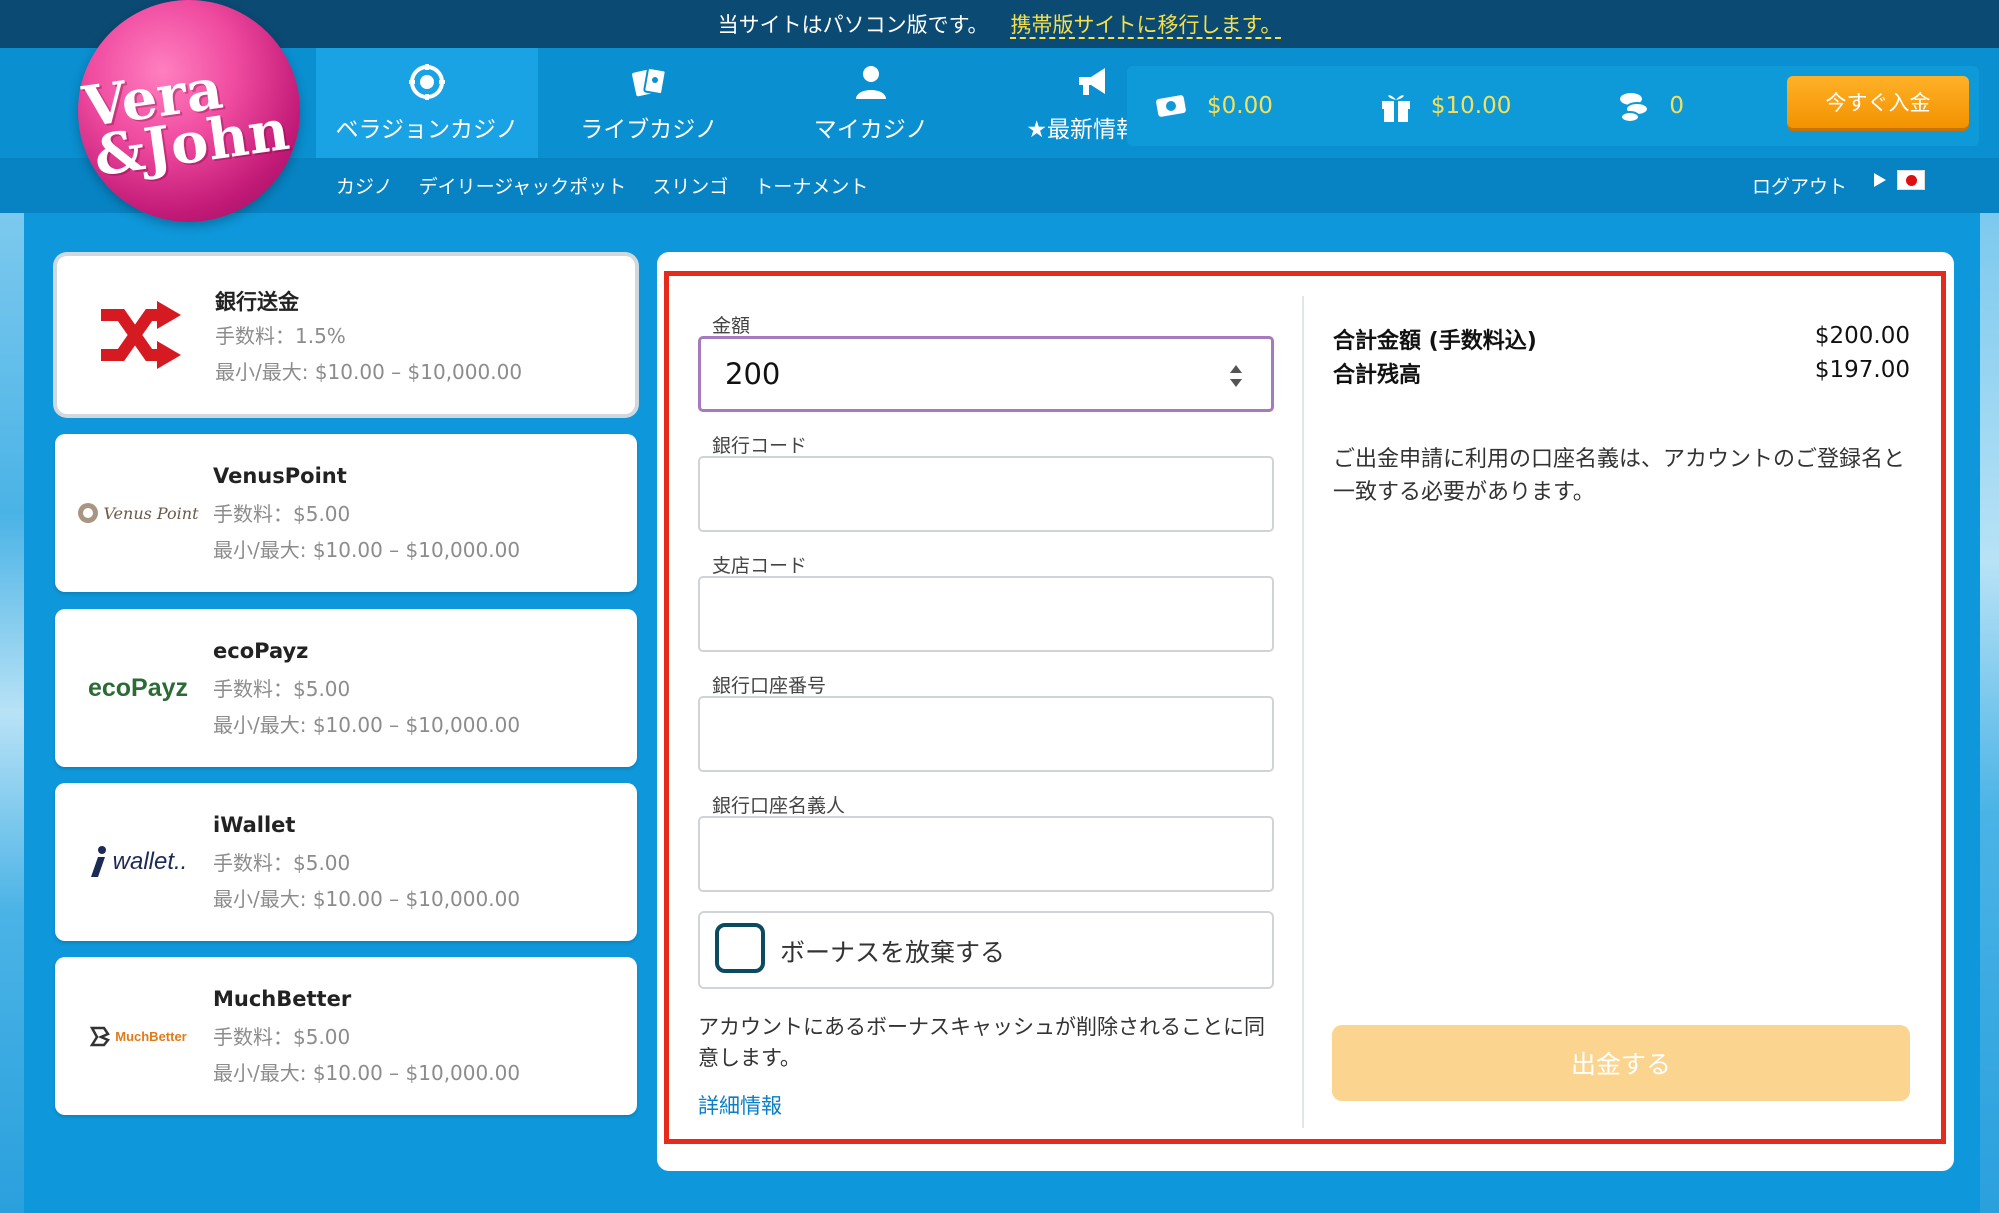  I want to click on bonus-value: $10.00, so click(1471, 106).